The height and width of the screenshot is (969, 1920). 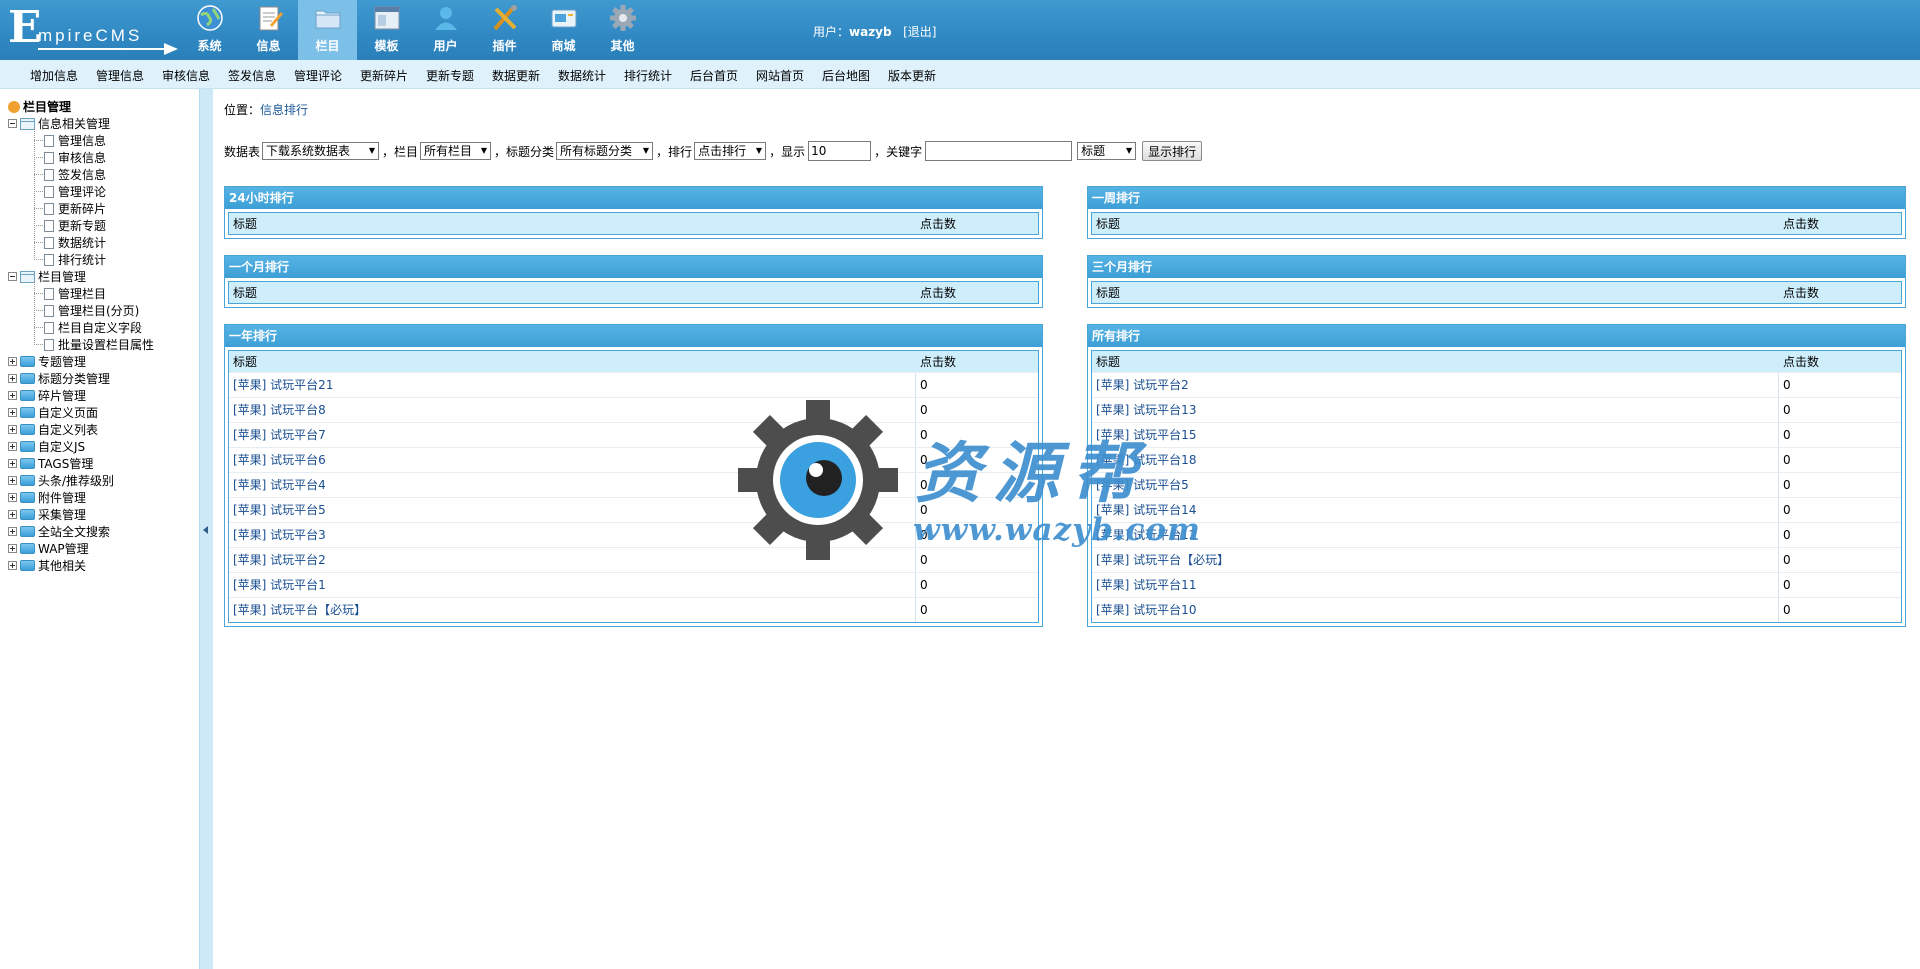 What do you see at coordinates (780, 75) in the screenshot?
I see `menu-item-11: 网站首页` at bounding box center [780, 75].